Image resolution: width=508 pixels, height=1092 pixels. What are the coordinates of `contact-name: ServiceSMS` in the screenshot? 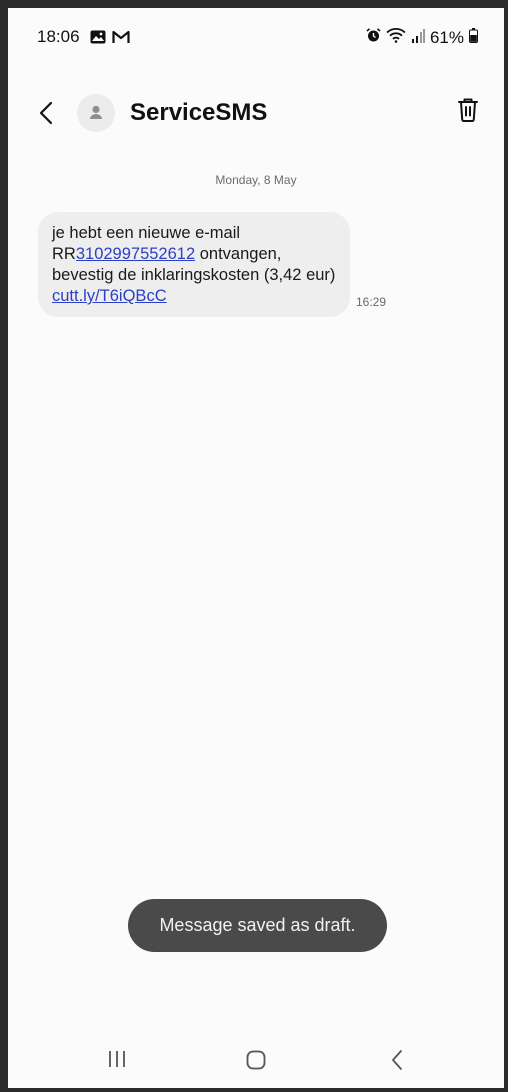 It's located at (198, 113).